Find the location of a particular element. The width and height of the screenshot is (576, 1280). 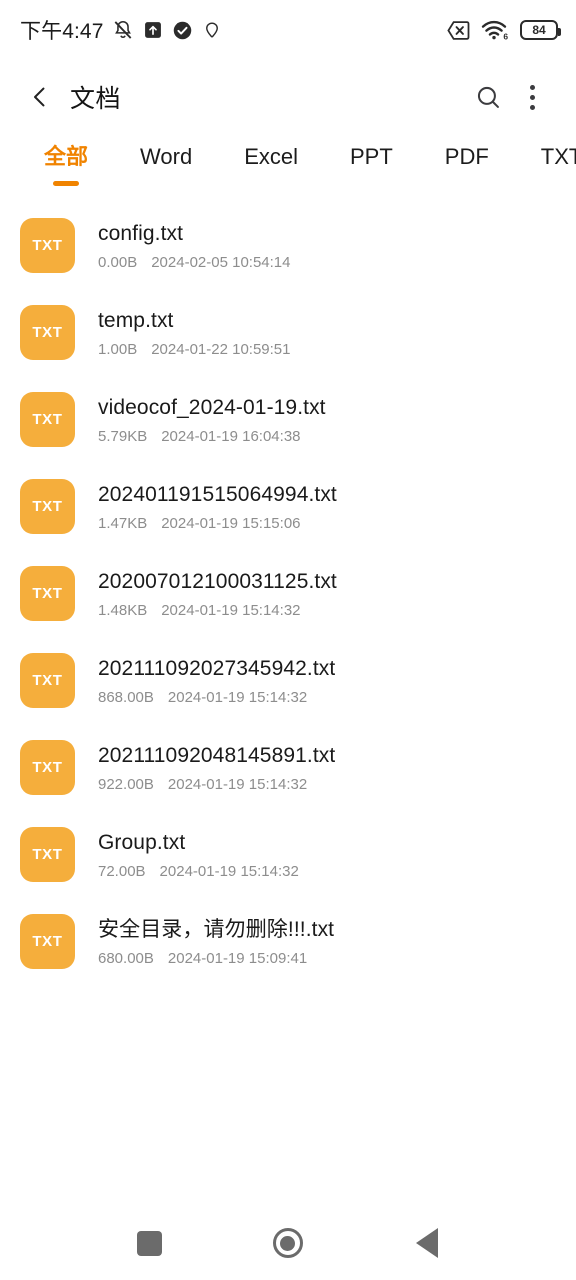

file-name: videocof_2024-01-19.txt is located at coordinates (212, 407).